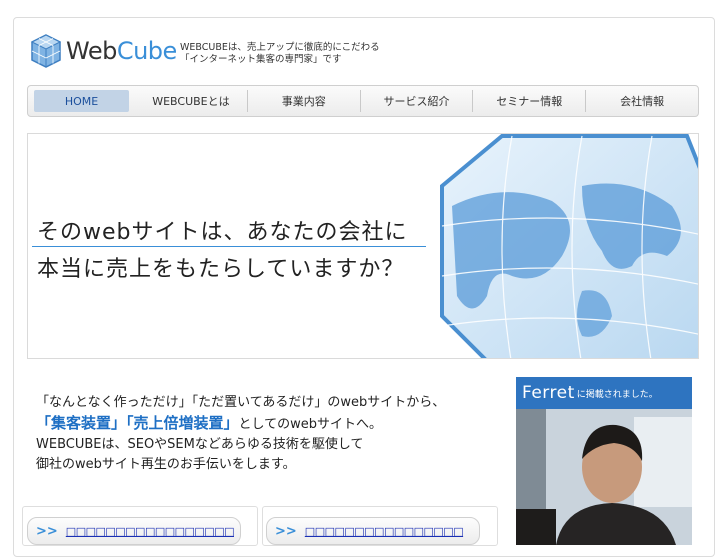  Describe the element at coordinates (221, 269) in the screenshot. I see `hero-headline-2: 本当に売上をもたらしていますか？` at that location.